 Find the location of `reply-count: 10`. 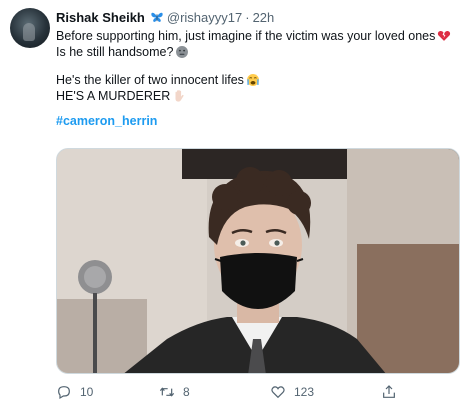

reply-count: 10 is located at coordinates (87, 392).